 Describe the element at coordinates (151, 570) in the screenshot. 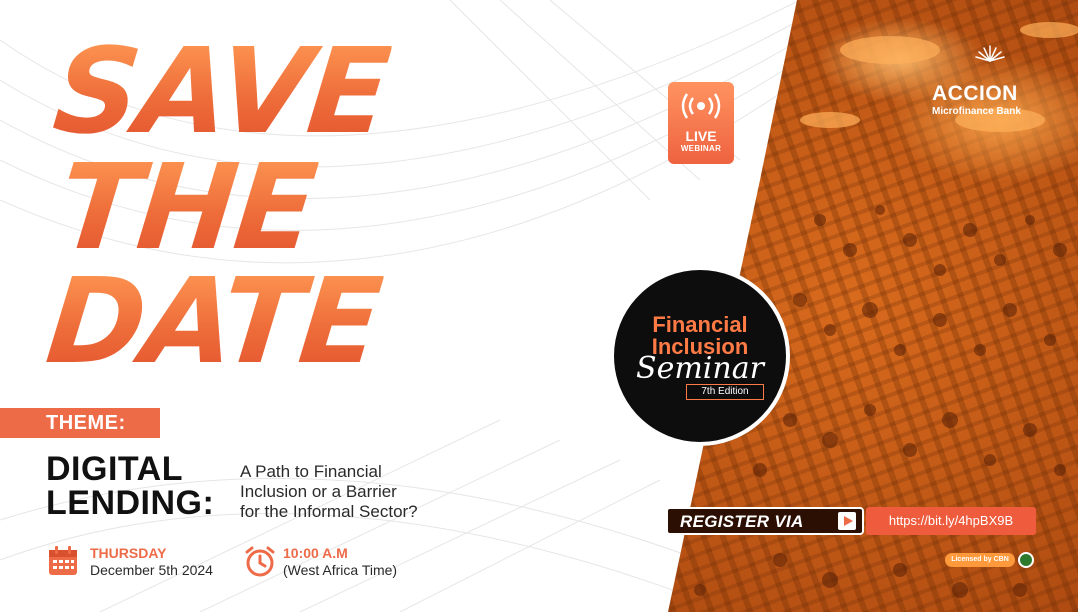

I see `event-date: December 5th 2024` at that location.